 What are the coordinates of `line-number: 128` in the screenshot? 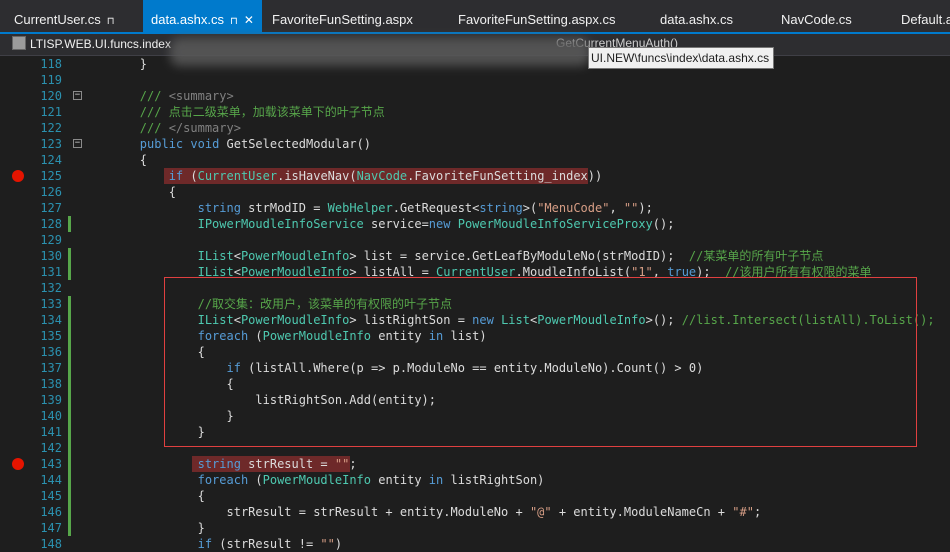 It's located at (51, 224).